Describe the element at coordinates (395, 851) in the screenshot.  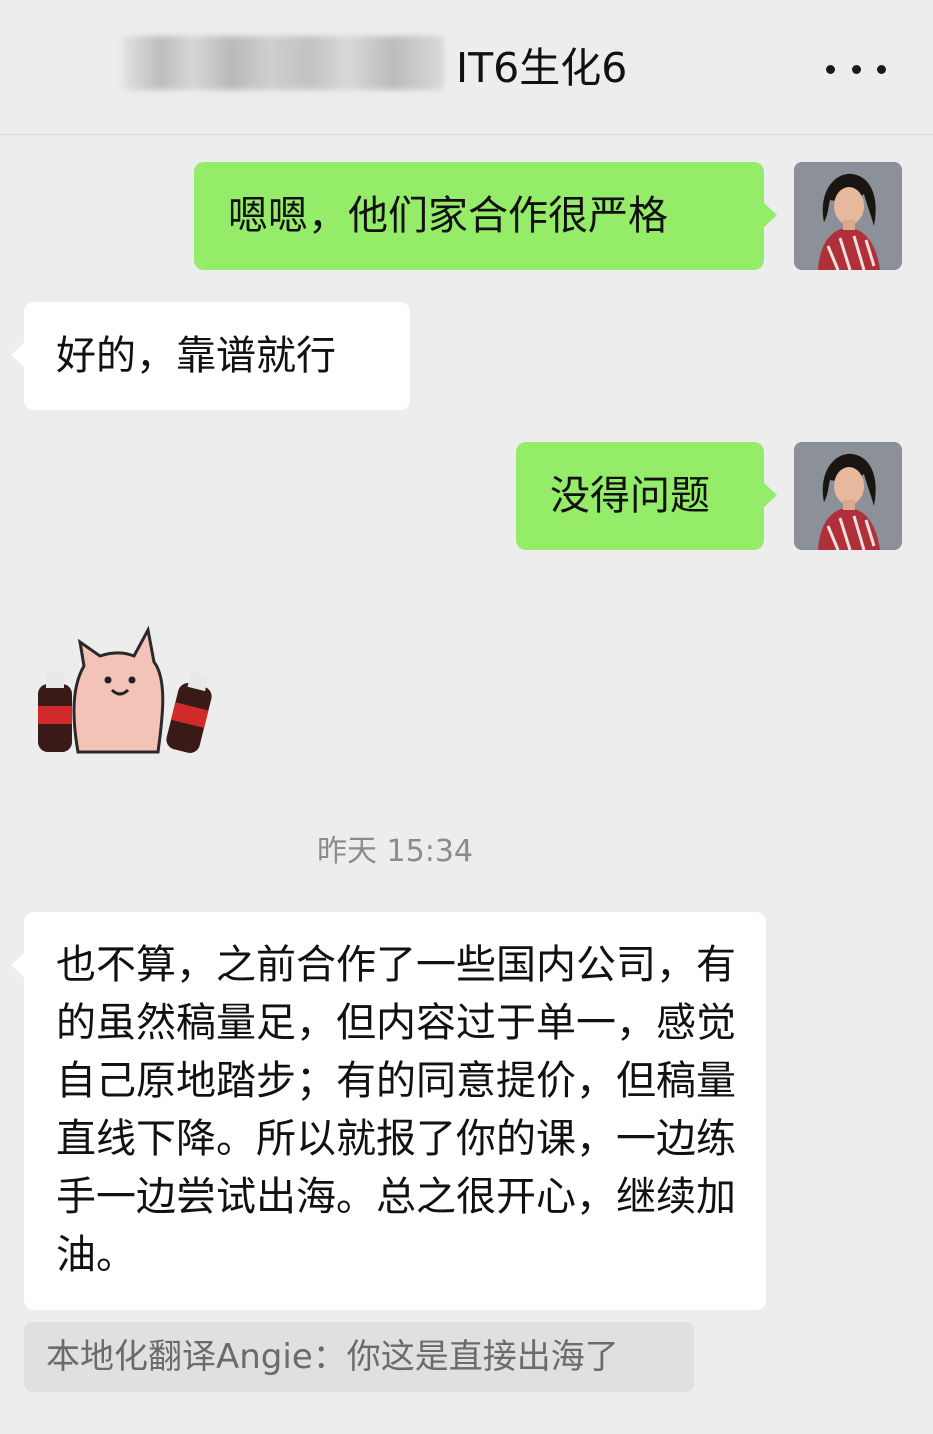
I see `message-timestamp: 昨天 15:34` at that location.